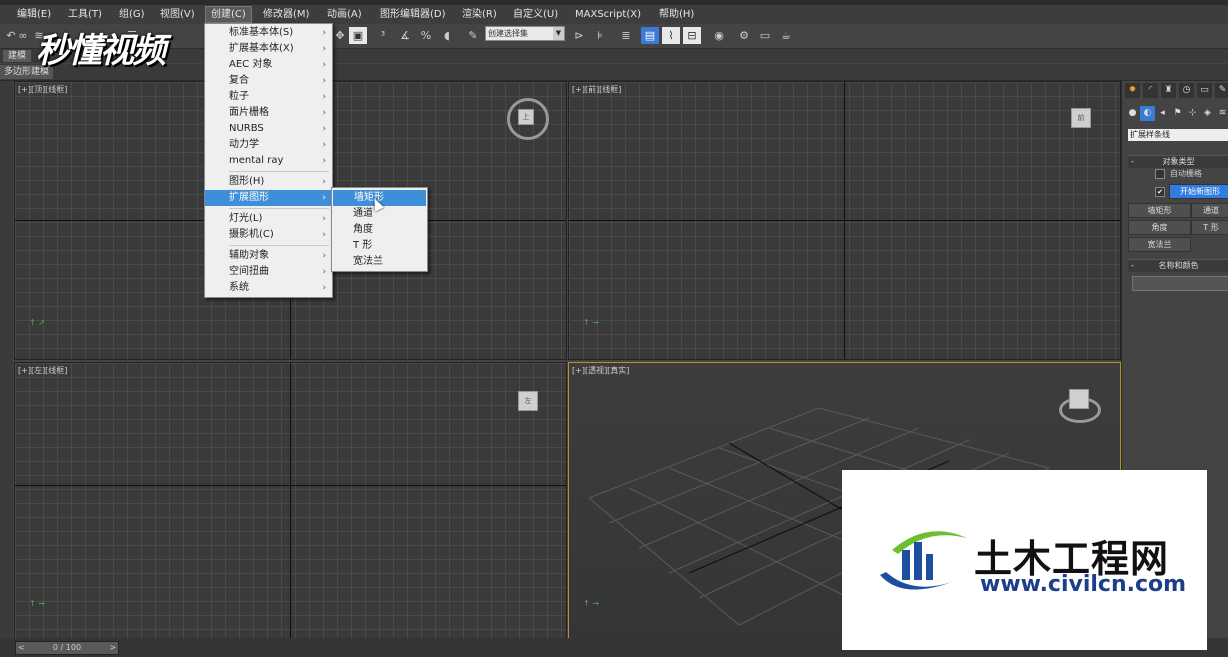 The width and height of the screenshot is (1228, 657). I want to click on object-type-rollout-header: - 对象类型, so click(1178, 161).